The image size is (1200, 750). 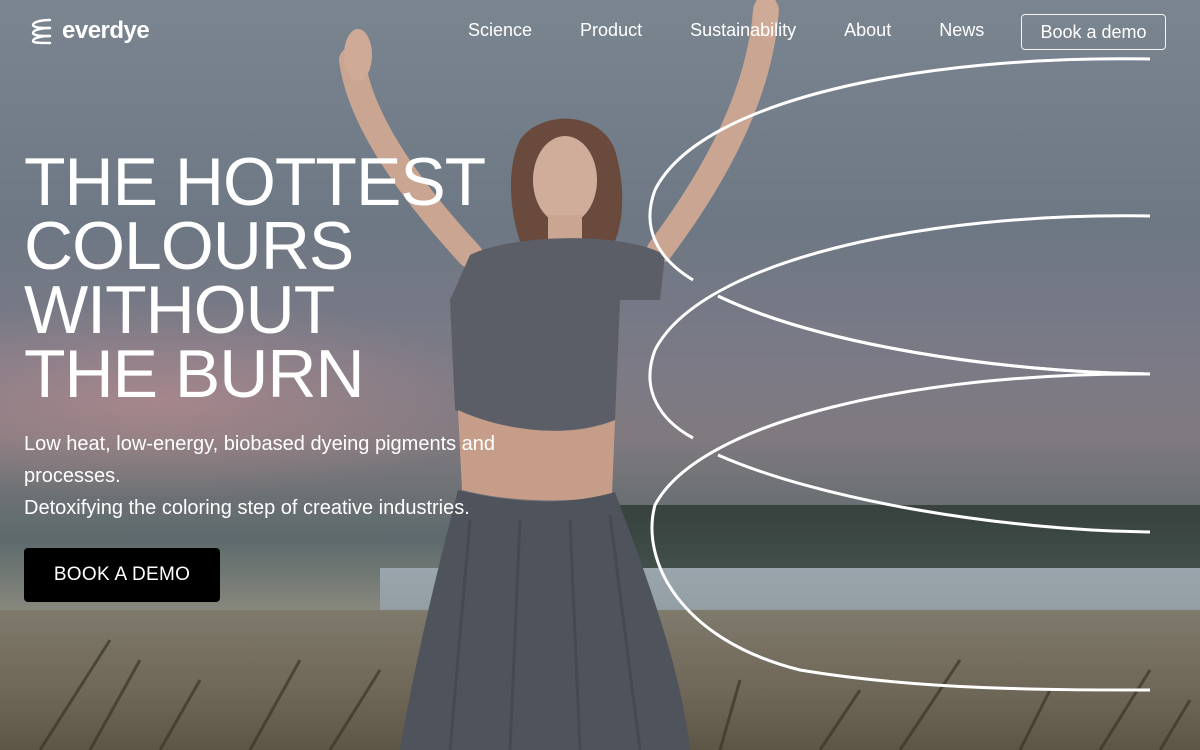 What do you see at coordinates (41, 31) in the screenshot?
I see `everdye-logo-icon` at bounding box center [41, 31].